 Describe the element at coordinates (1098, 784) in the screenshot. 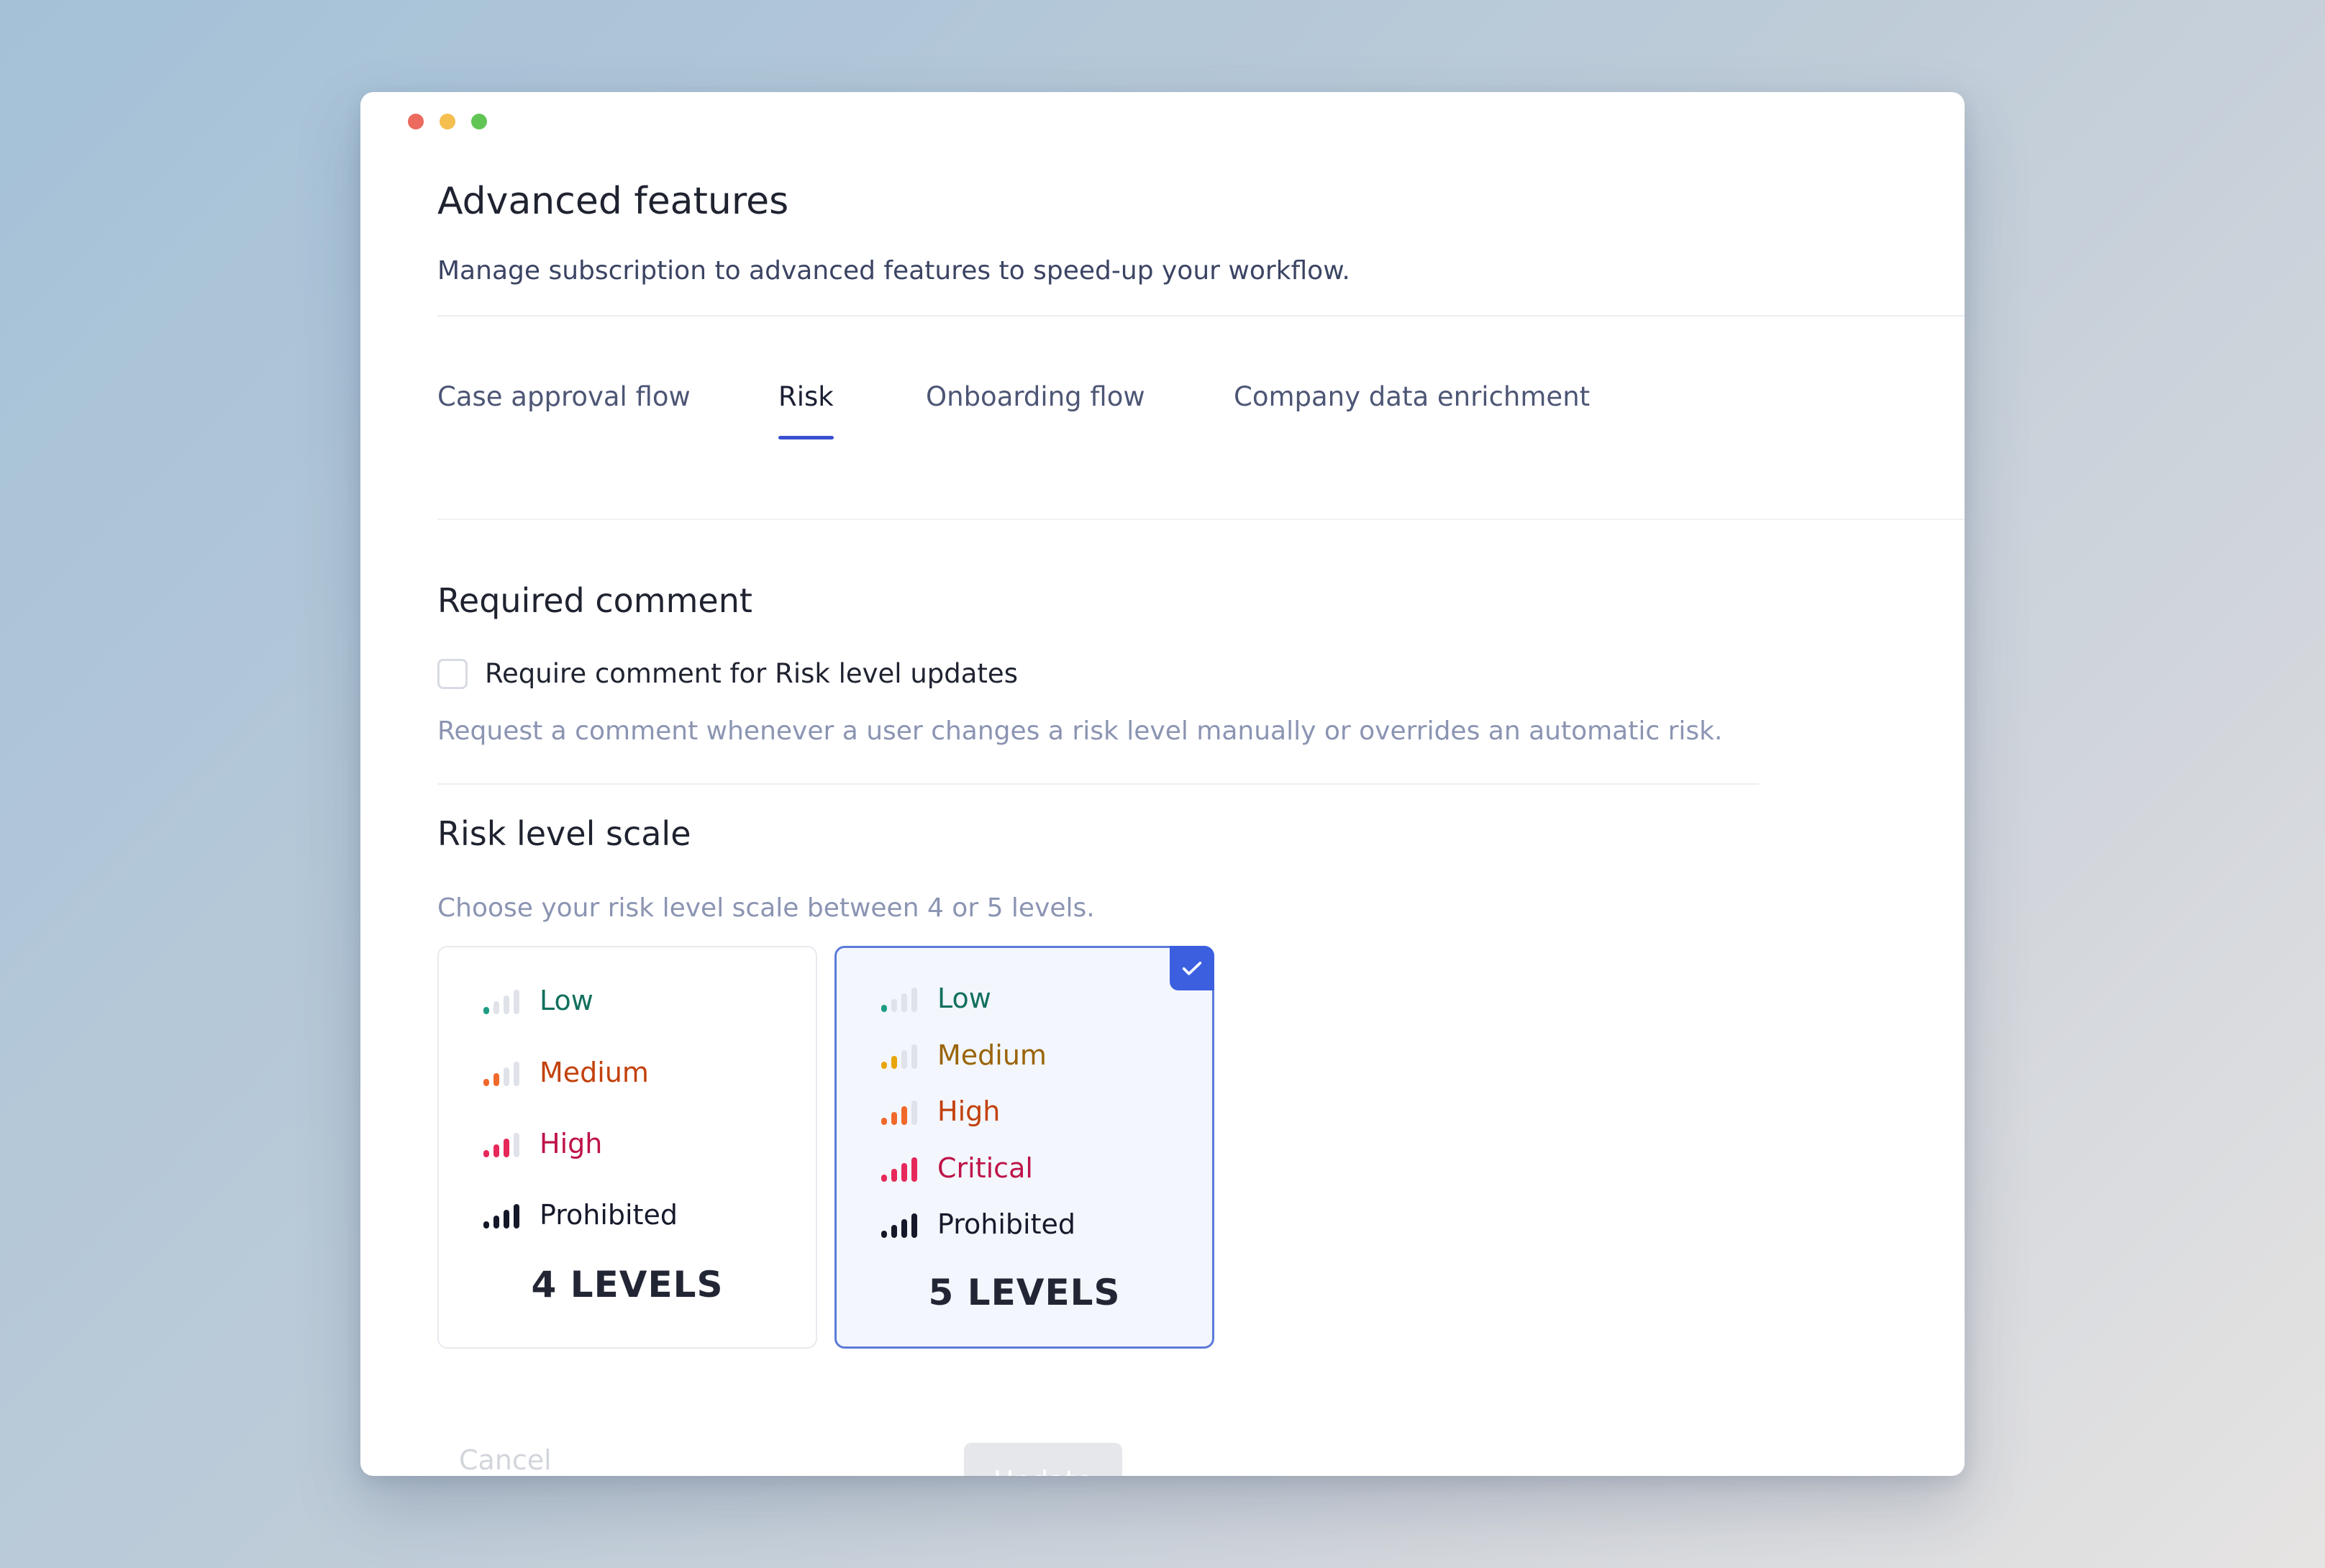

I see `section-divider` at that location.